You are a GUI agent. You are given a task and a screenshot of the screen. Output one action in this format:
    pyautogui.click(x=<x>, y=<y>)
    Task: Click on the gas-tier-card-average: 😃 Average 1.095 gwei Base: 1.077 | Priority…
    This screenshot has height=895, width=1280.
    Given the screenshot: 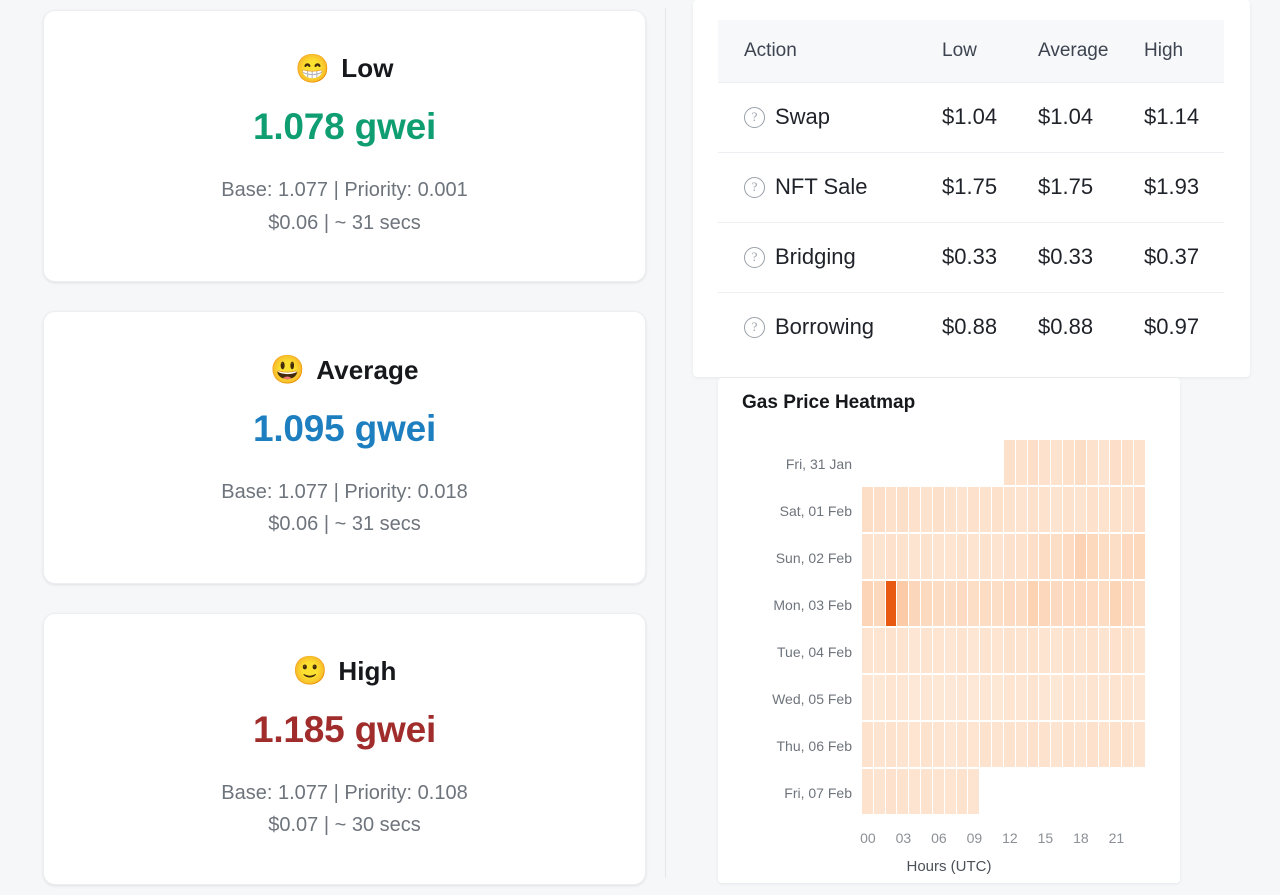 What is the action you would take?
    pyautogui.click(x=344, y=447)
    